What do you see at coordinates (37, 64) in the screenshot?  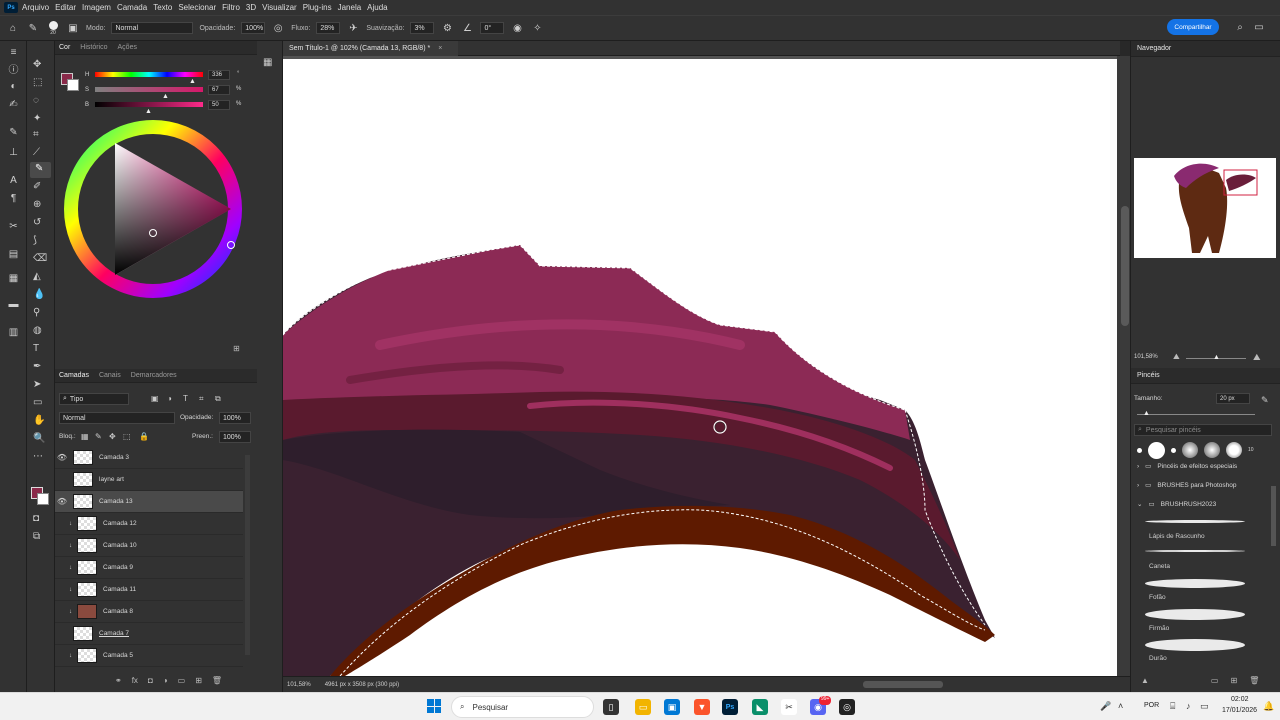 I see `move-tool-icon: ✥` at bounding box center [37, 64].